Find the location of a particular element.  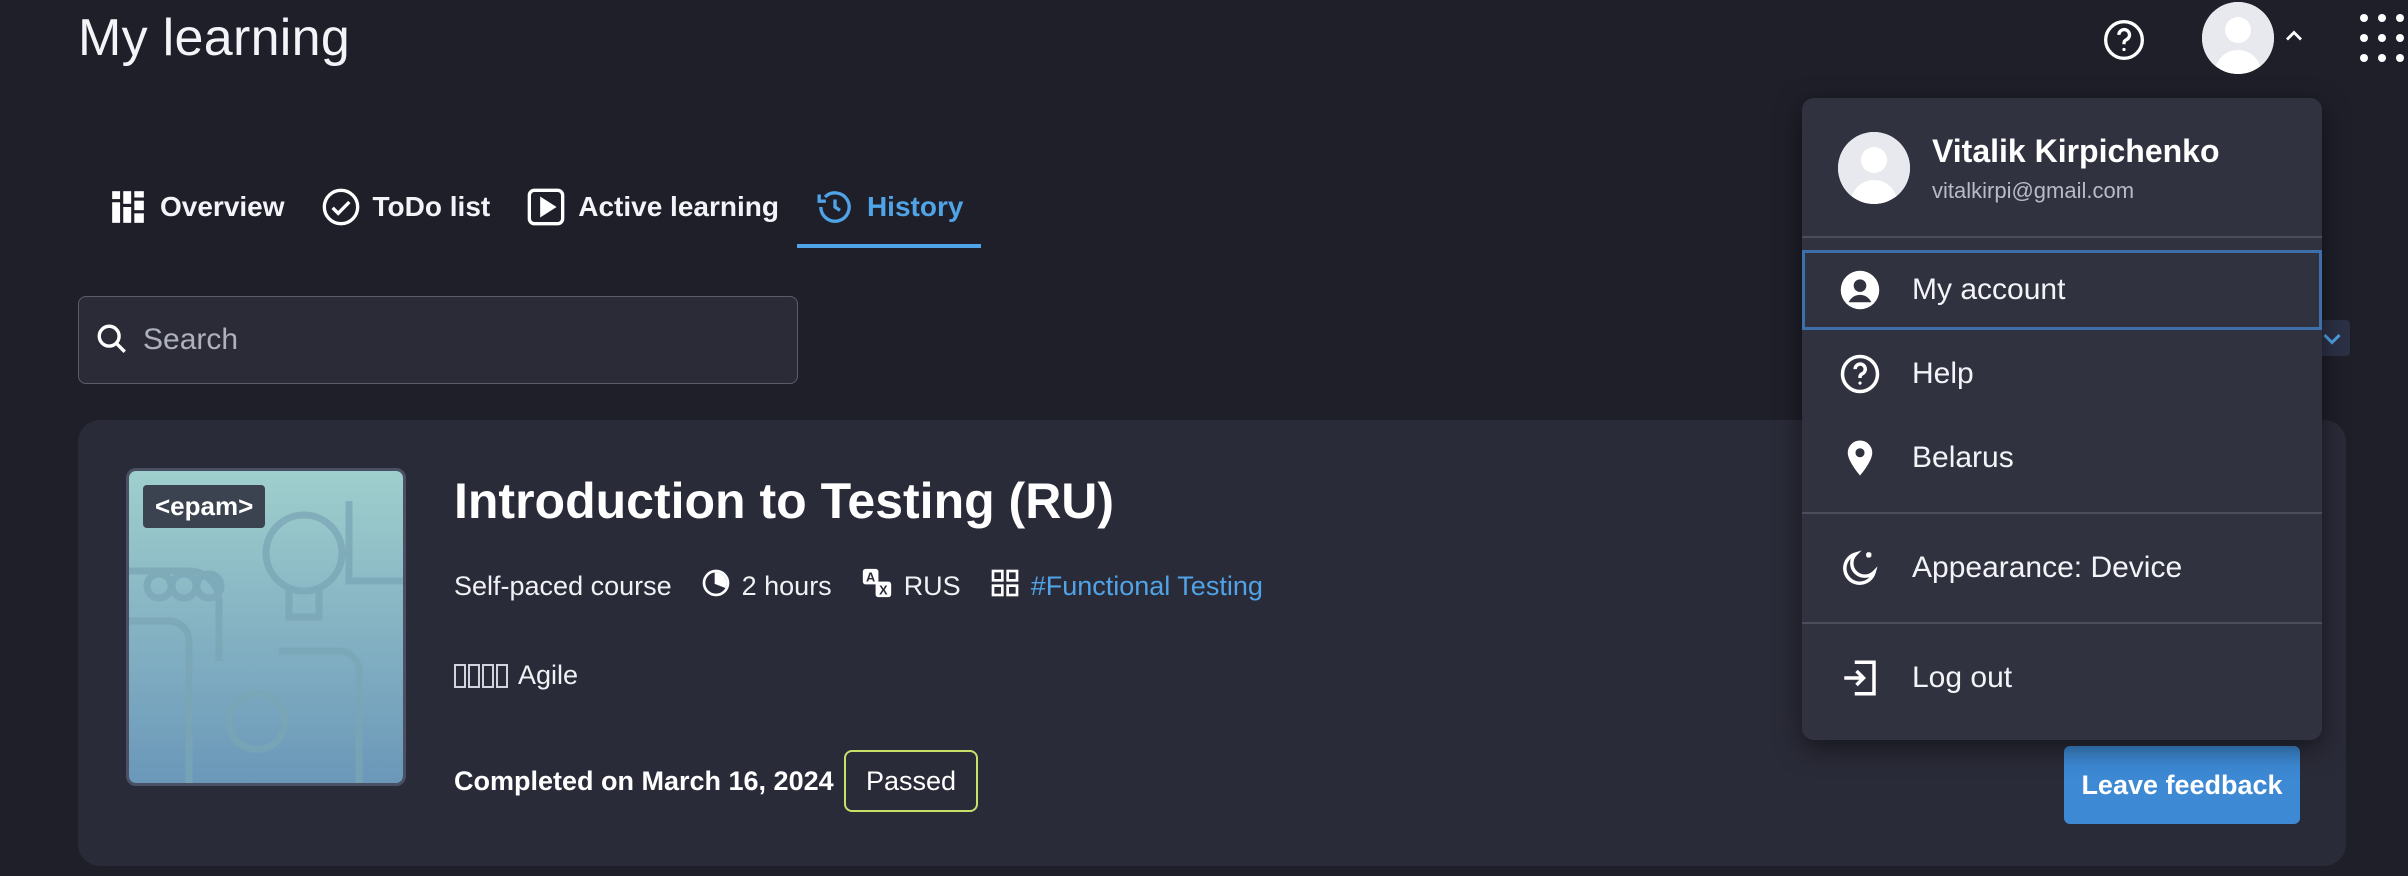

course-title: Introduction to Testing (RU) is located at coordinates (784, 501).